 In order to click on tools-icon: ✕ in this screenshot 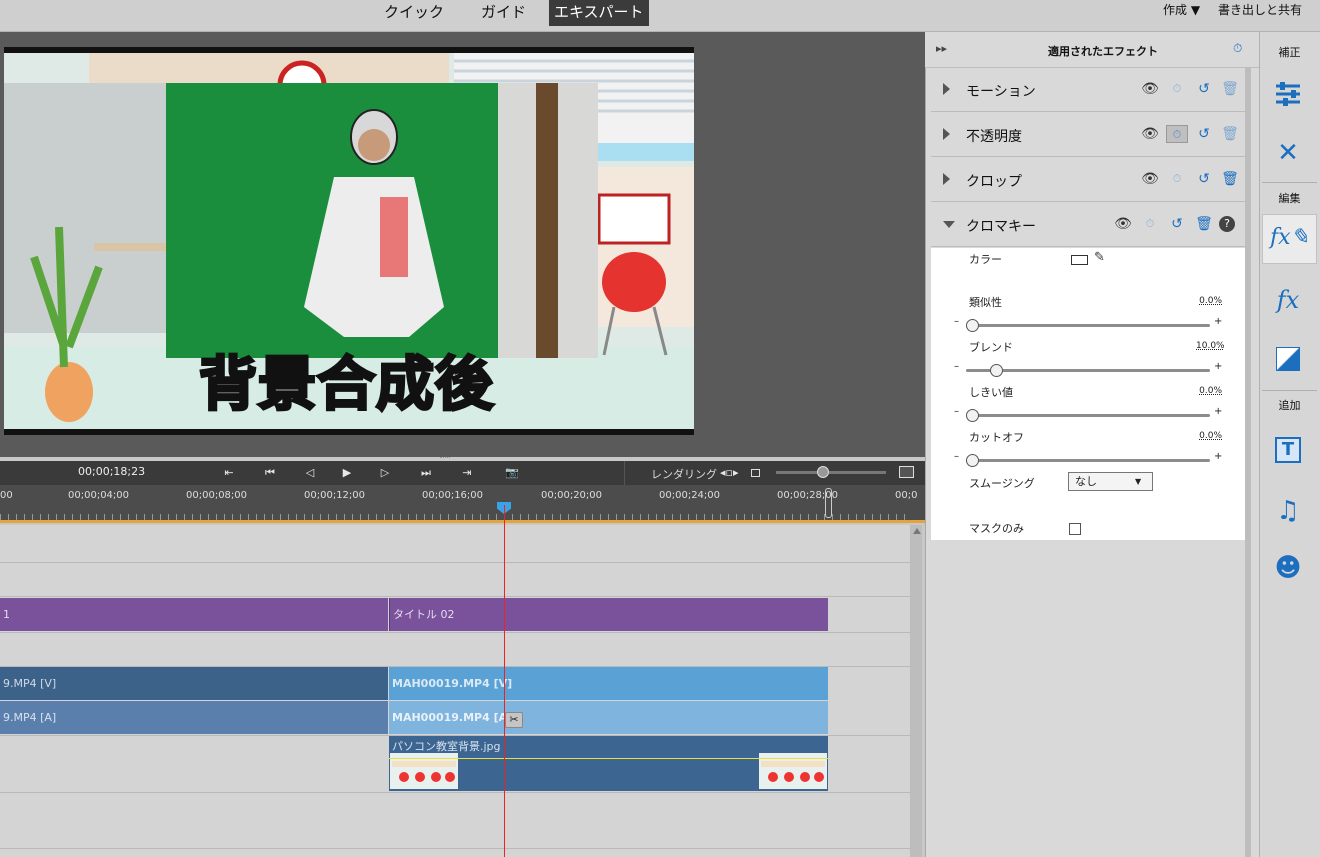, I will do `click(1288, 153)`.